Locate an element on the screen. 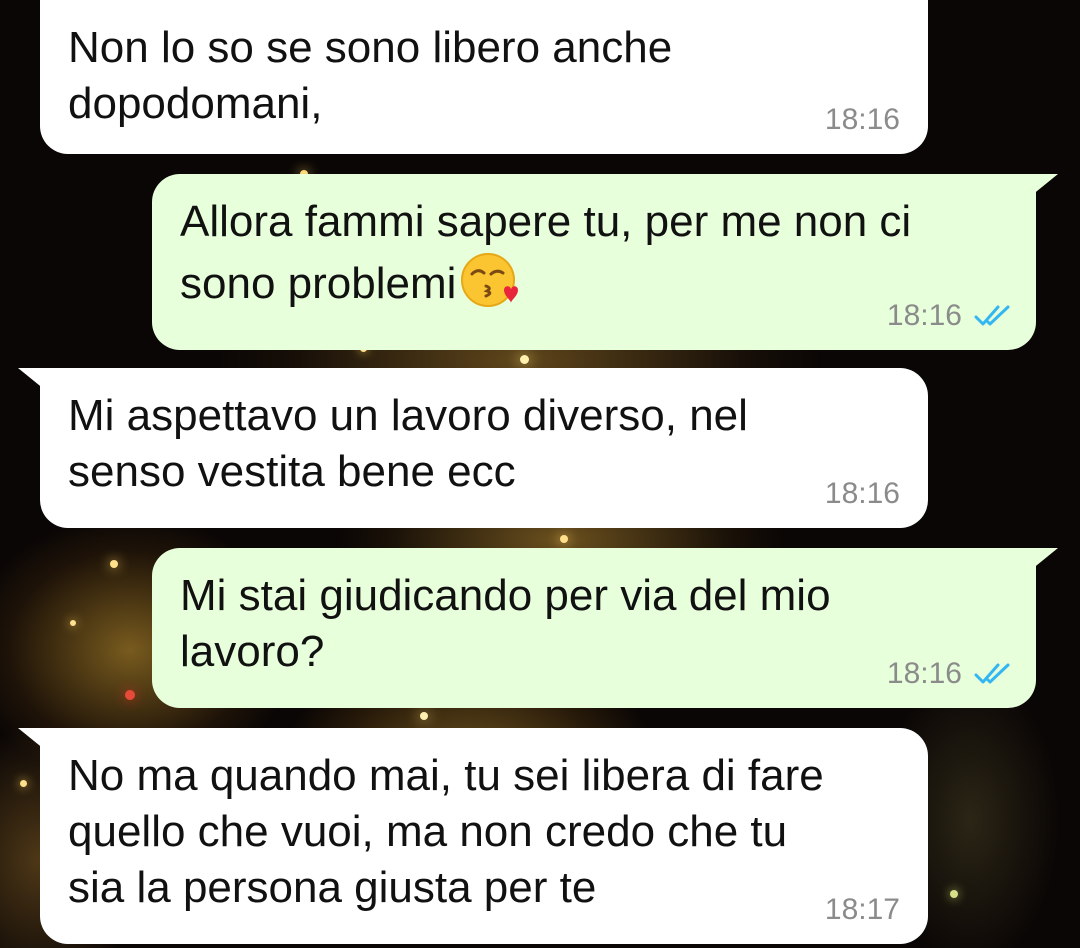  message-meta: 18:17 is located at coordinates (862, 910).